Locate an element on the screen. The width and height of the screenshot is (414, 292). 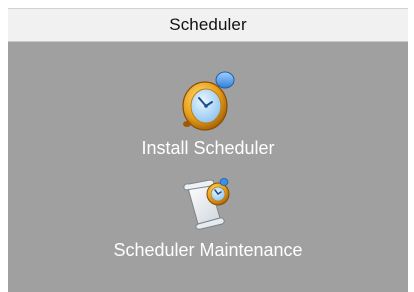
panel-header: Scheduler is located at coordinates (208, 25).